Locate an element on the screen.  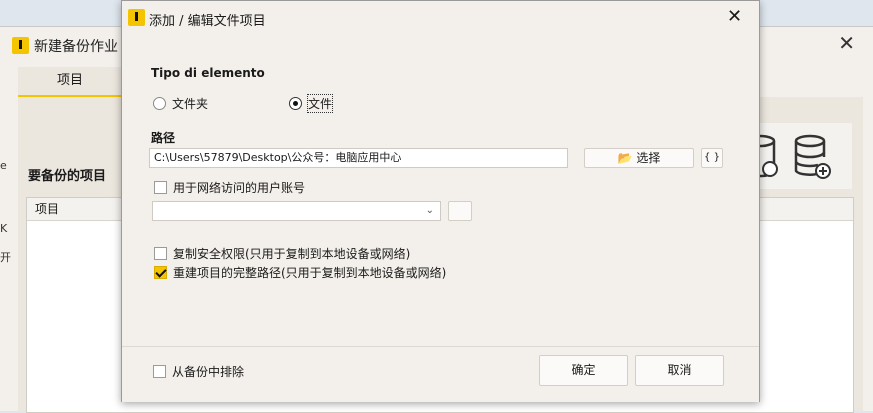
exclude-checkbox: 从备份中排除 is located at coordinates (198, 371).